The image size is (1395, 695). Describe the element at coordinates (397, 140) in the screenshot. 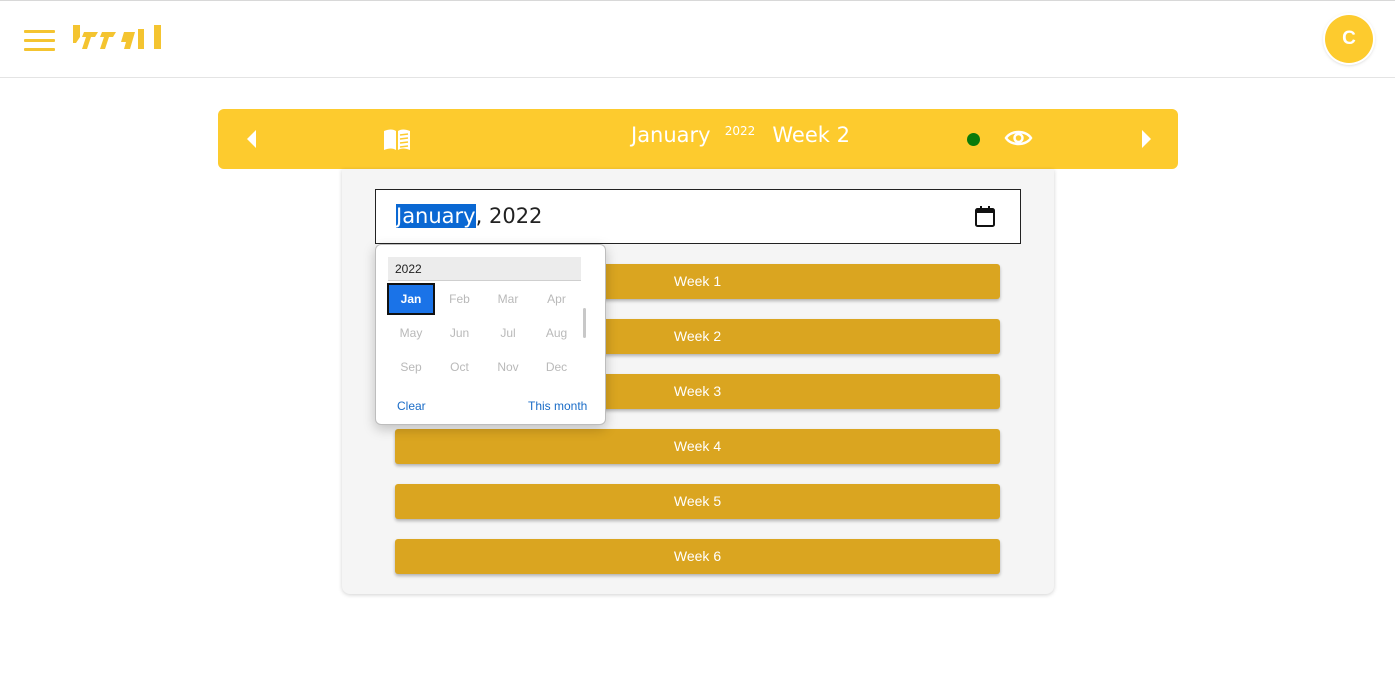

I see `book-icon` at that location.